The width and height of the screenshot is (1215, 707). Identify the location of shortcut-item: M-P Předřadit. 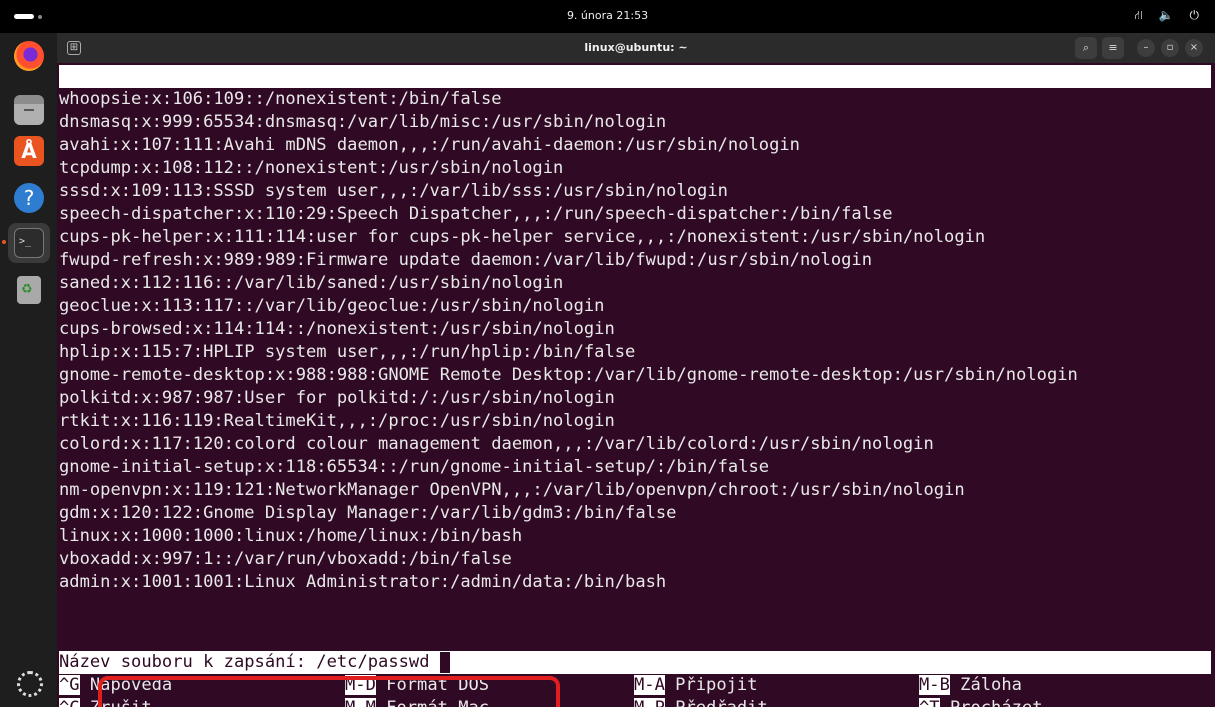
(701, 702).